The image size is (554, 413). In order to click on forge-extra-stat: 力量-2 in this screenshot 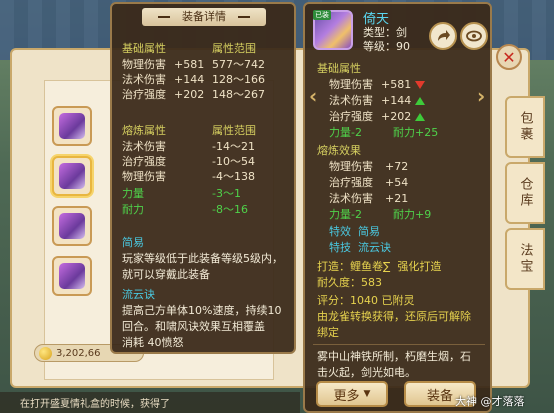, I will do `click(345, 214)`.